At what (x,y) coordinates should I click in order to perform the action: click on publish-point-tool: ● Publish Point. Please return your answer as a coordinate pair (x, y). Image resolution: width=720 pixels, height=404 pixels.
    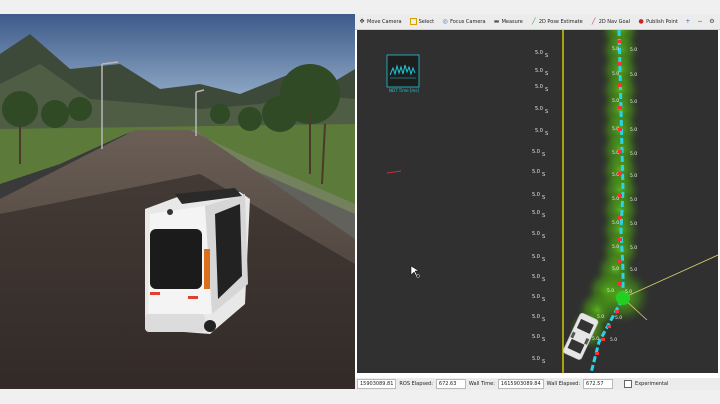
    Looking at the image, I should click on (658, 21).